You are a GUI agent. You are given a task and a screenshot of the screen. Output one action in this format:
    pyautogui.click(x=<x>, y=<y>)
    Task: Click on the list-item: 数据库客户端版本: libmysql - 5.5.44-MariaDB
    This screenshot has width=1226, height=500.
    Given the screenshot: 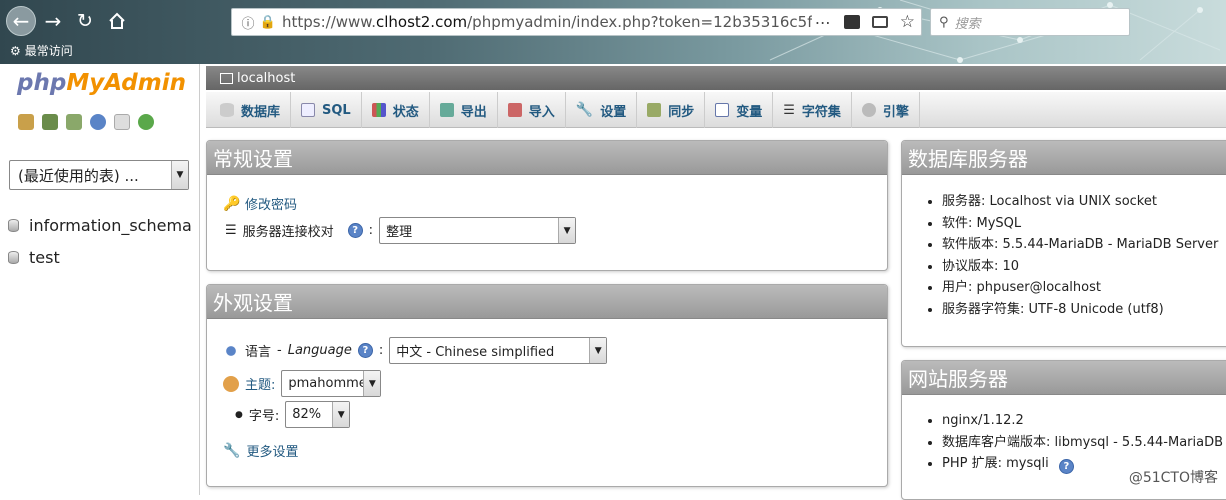 What is the action you would take?
    pyautogui.click(x=1082, y=443)
    